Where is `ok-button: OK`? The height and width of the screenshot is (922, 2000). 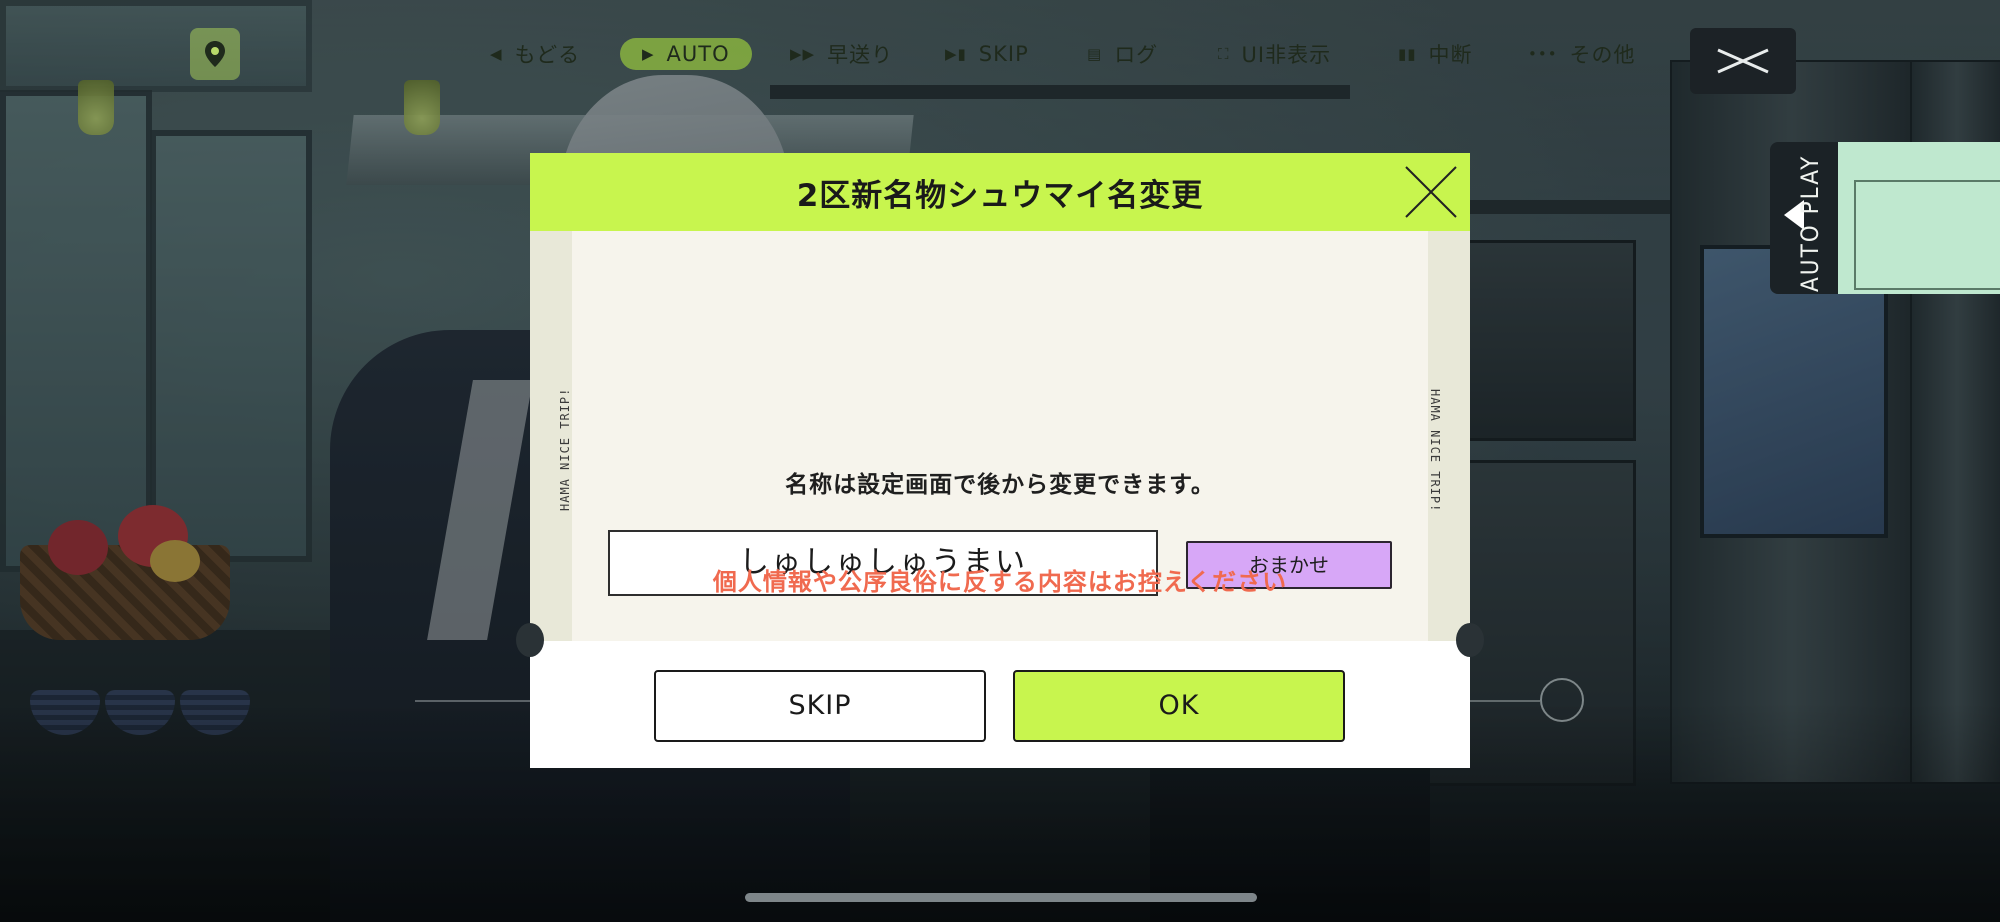
ok-button: OK is located at coordinates (1179, 706).